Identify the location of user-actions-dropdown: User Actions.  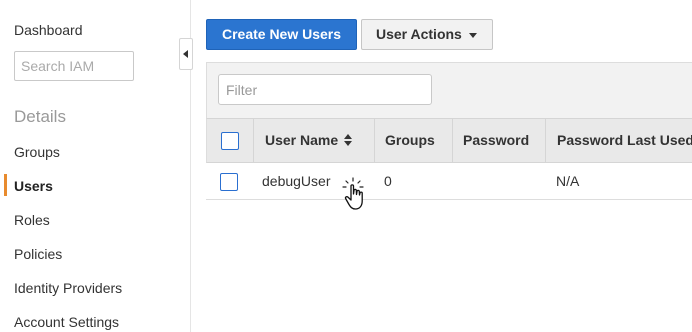
(427, 34).